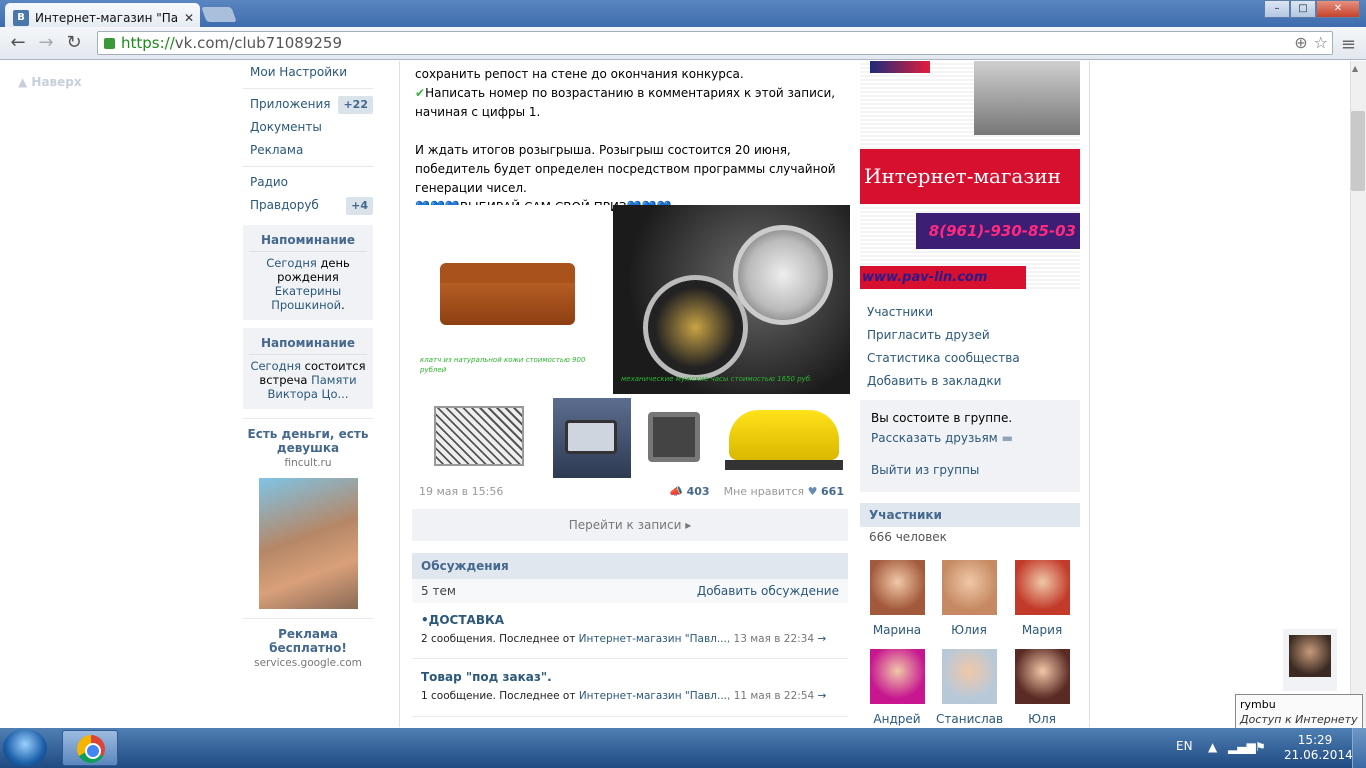  Describe the element at coordinates (943, 358) in the screenshot. I see `community-stats-link: Статистика сообщества` at that location.